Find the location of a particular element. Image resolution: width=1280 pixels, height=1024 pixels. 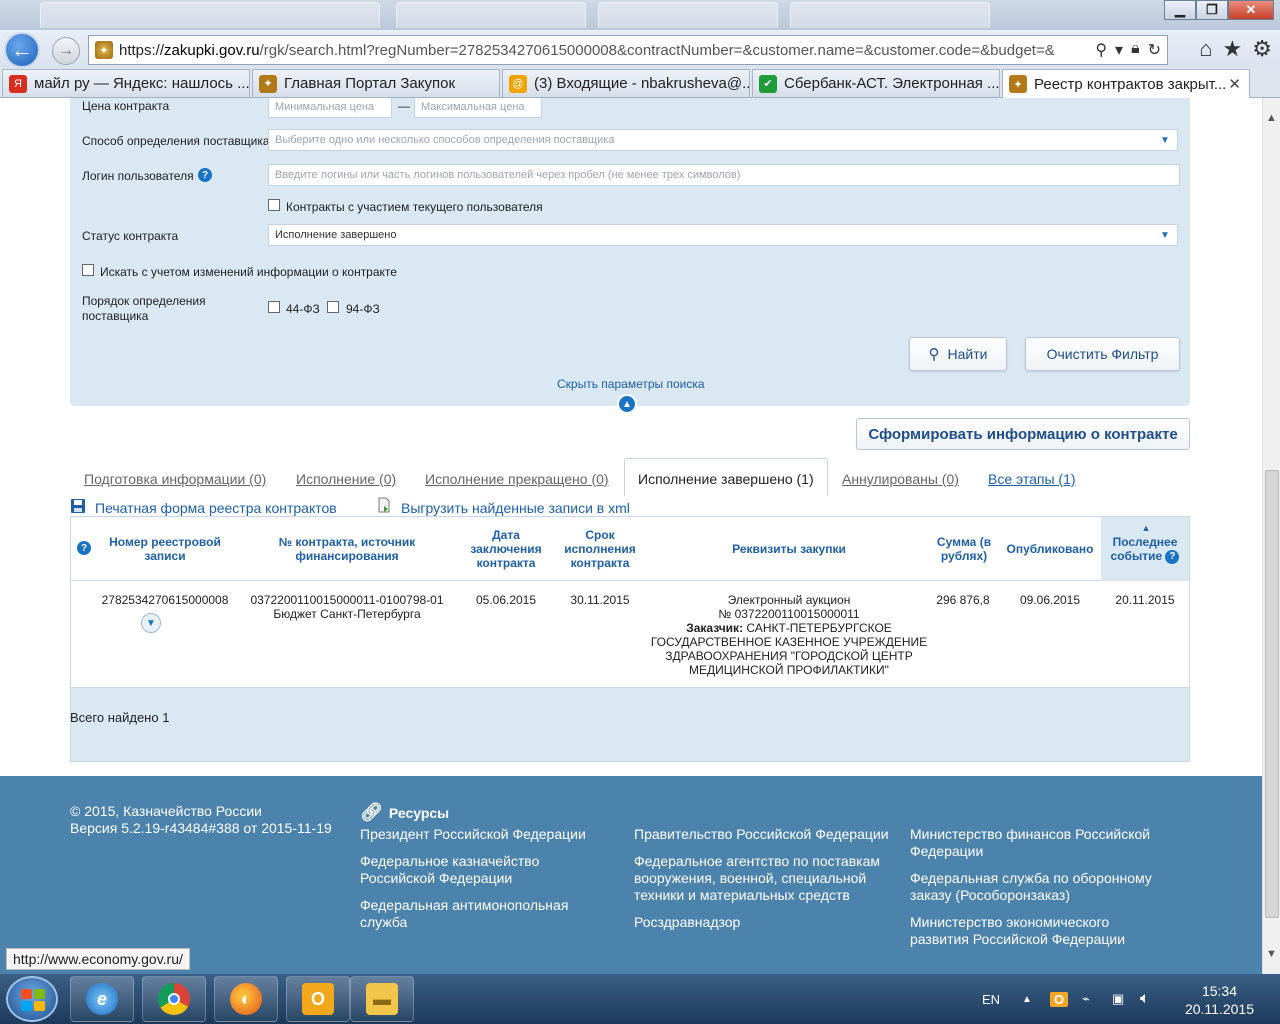

footer-link: Президент Российской Федерации is located at coordinates (480, 834).